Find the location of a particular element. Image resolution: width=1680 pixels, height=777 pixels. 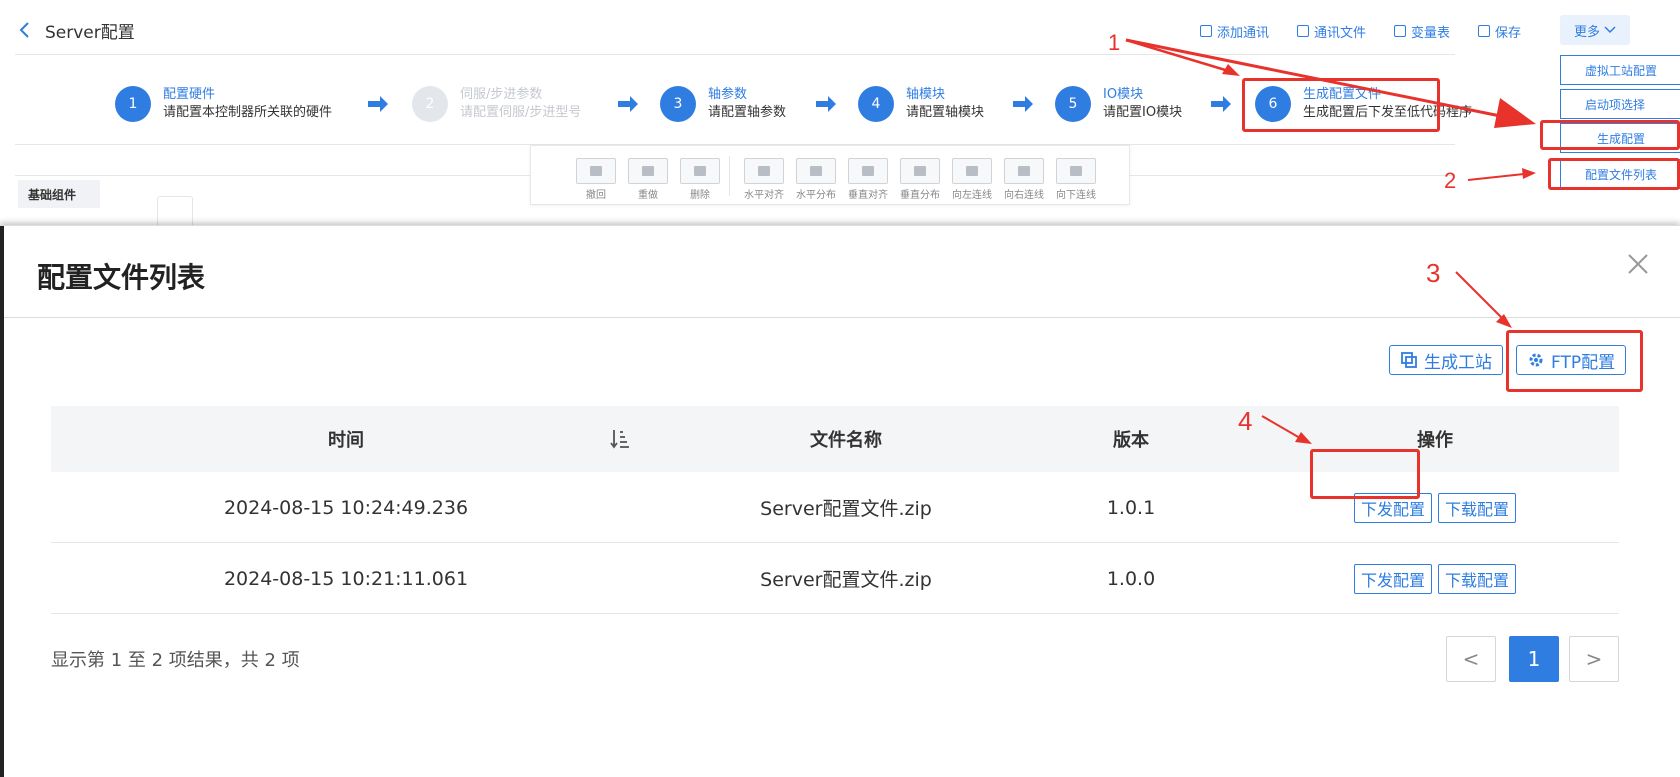

step-title: 伺服/步进参数 is located at coordinates (501, 94).